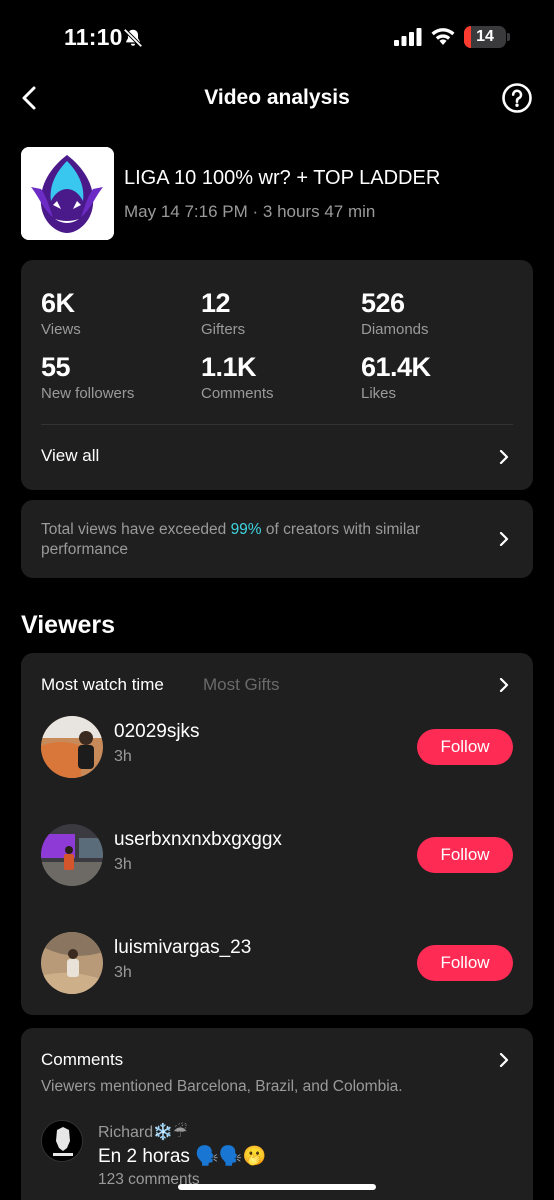  Describe the element at coordinates (443, 36) in the screenshot. I see `wifi-icon` at that location.